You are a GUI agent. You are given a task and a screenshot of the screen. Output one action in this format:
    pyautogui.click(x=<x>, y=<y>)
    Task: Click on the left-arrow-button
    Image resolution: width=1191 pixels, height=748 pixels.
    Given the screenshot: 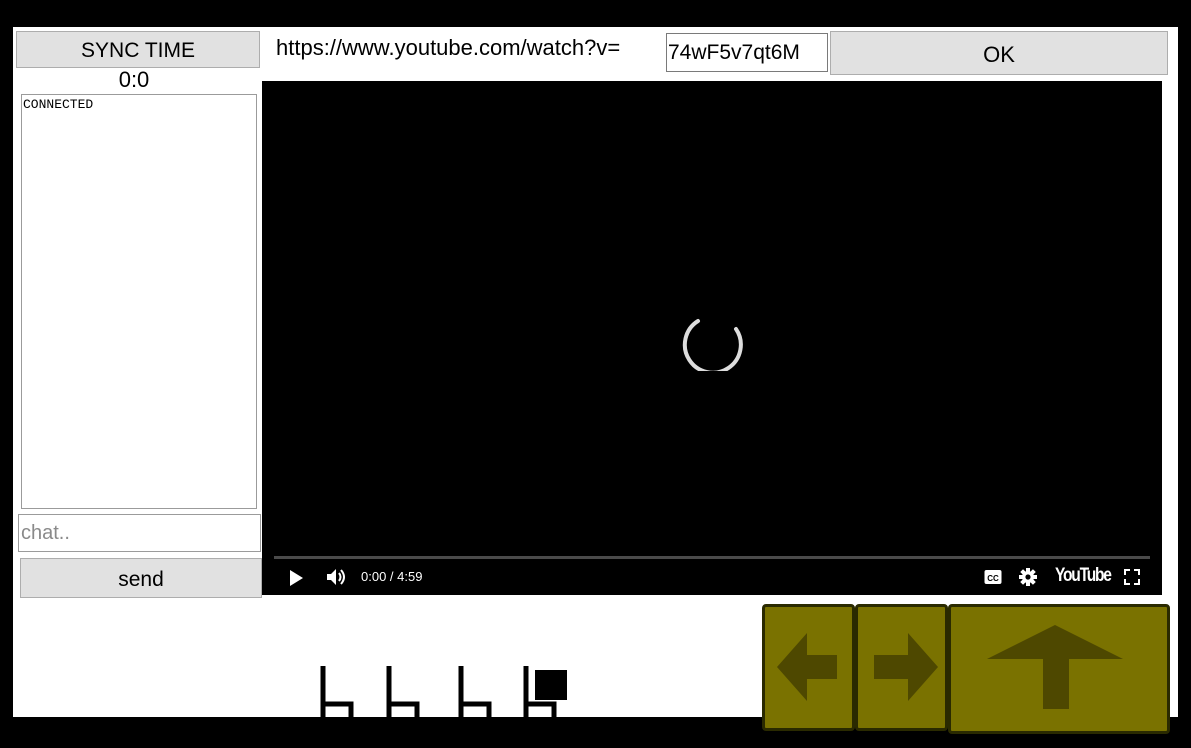 What is the action you would take?
    pyautogui.click(x=808, y=667)
    